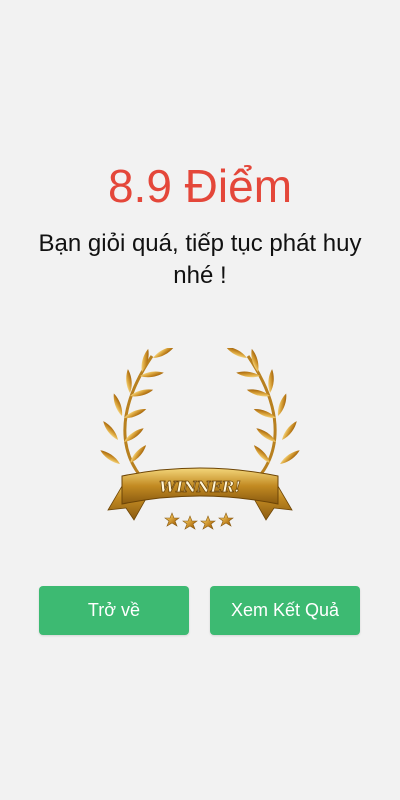  Describe the element at coordinates (200, 487) in the screenshot. I see `winner-text: WINNER!` at that location.